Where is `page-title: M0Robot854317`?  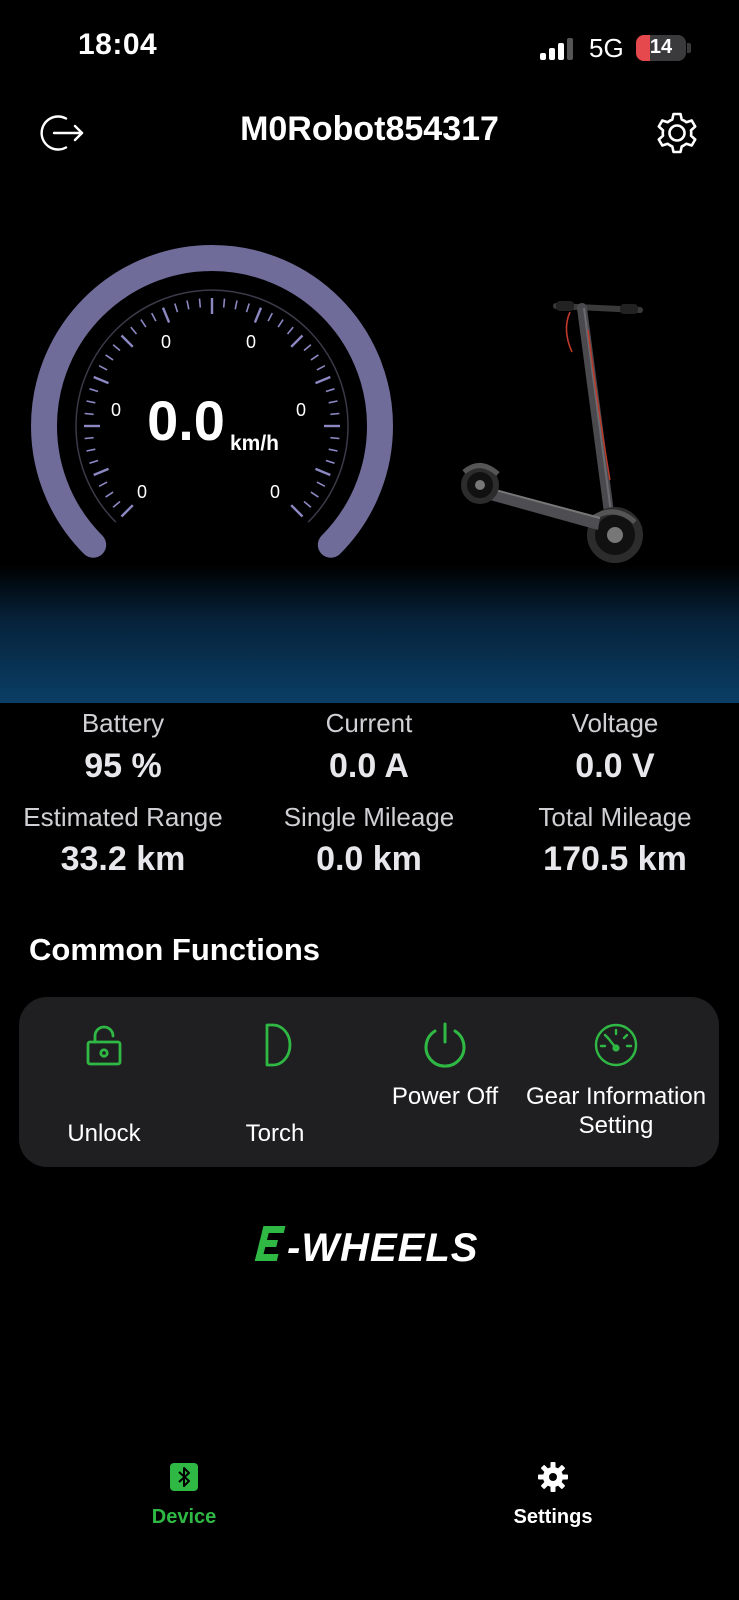
page-title: M0Robot854317 is located at coordinates (369, 129).